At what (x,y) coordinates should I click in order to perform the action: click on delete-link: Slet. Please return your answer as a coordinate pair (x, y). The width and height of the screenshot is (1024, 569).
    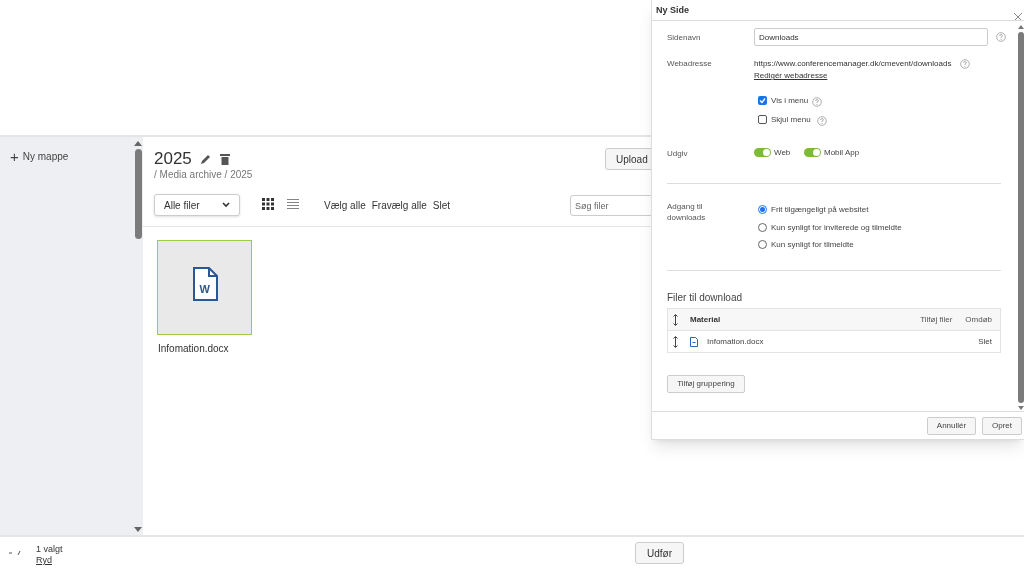
    Looking at the image, I should click on (985, 341).